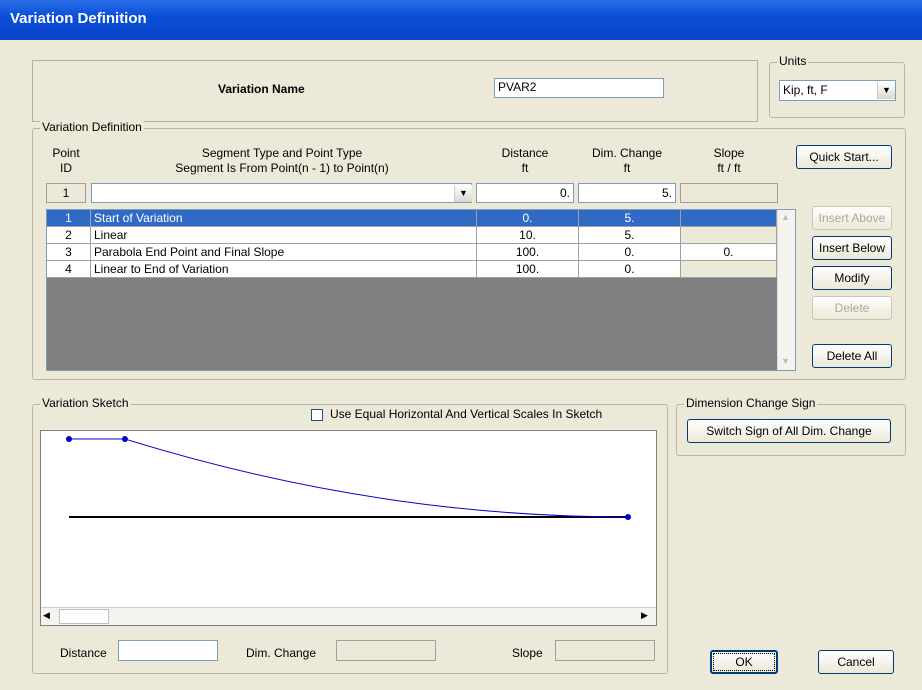 The image size is (922, 690). I want to click on sketch-svg, so click(348, 478).